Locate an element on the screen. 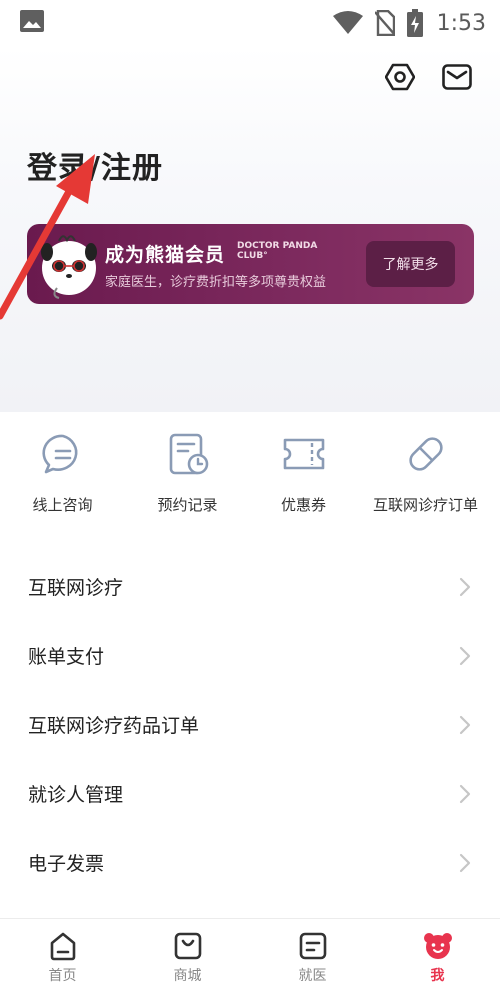 This screenshot has width=500, height=1000. quick-action-internet-orders: 互联网诊疗订单 is located at coordinates (425, 473).